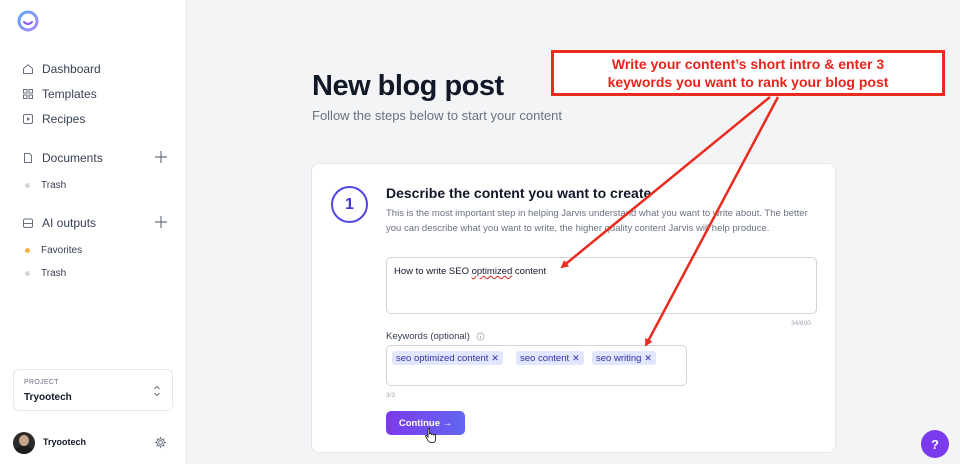  Describe the element at coordinates (492, 271) in the screenshot. I see `content-text-misspelled: optimized` at that location.